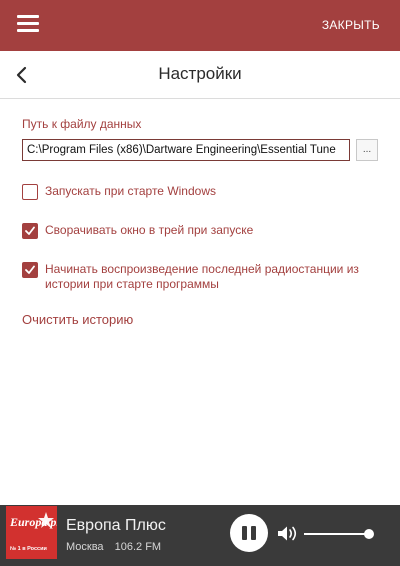 This screenshot has width=400, height=566. Describe the element at coordinates (200, 25) in the screenshot. I see `top-bar: ЗАКРЫТЬ` at that location.